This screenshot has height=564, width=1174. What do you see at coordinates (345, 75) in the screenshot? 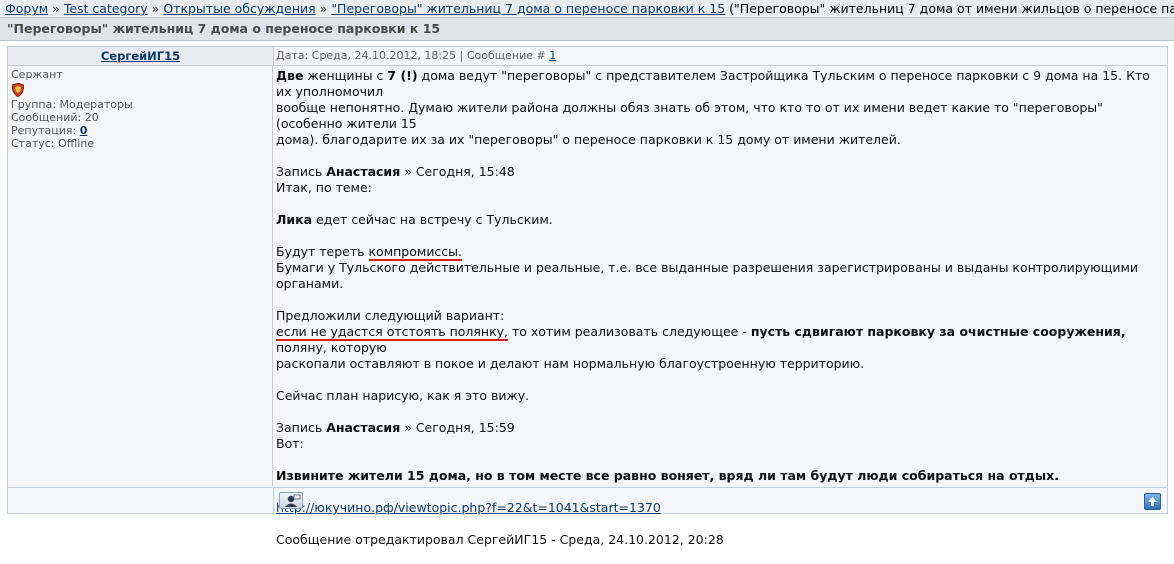
I see `intro-text: женщины с` at bounding box center [345, 75].